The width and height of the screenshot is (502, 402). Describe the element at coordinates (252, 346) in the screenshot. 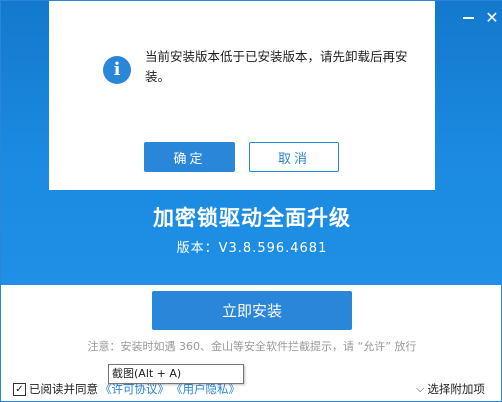

I see `security-notice: 注意：安装时如遇 360、金山等安全软件拦截提示，请 “允许” 放行` at that location.